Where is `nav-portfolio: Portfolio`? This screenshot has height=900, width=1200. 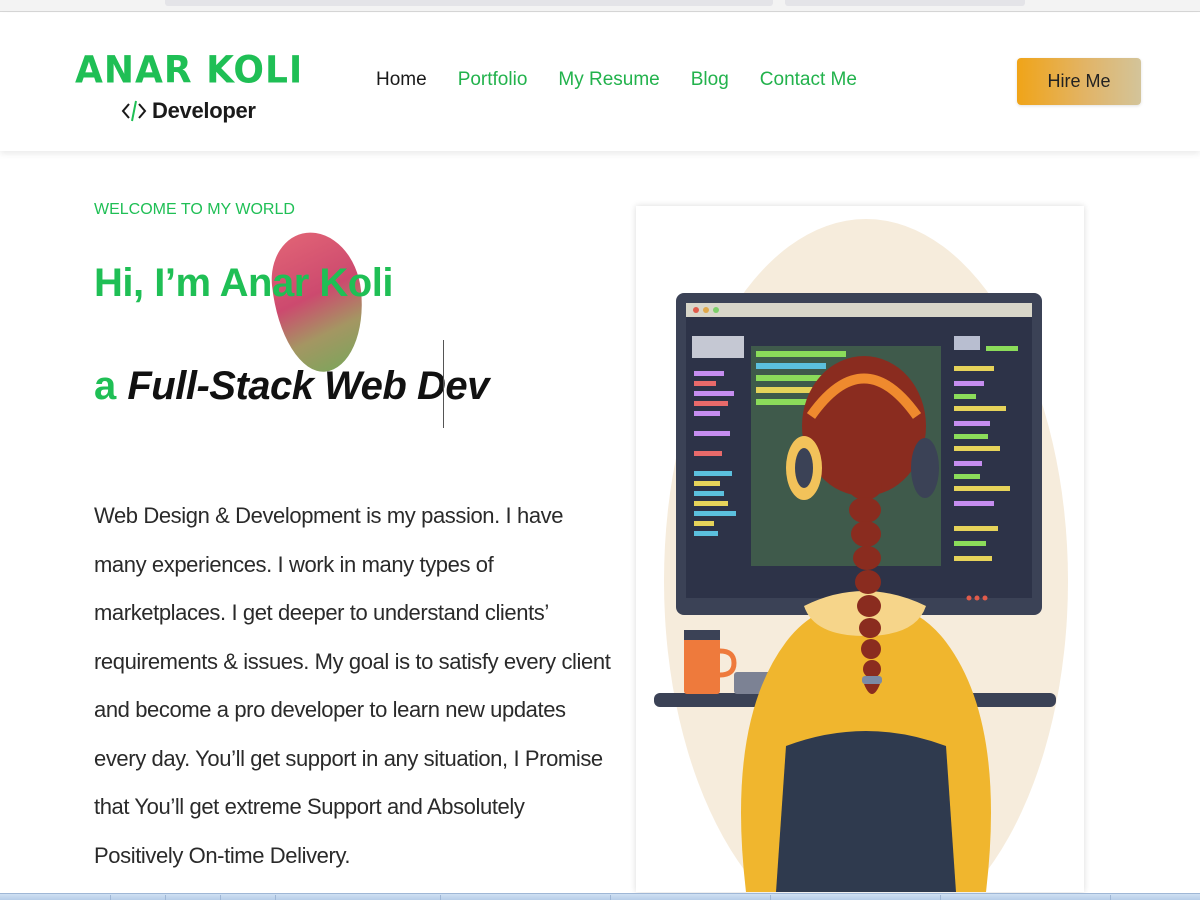
nav-portfolio: Portfolio is located at coordinates (493, 80).